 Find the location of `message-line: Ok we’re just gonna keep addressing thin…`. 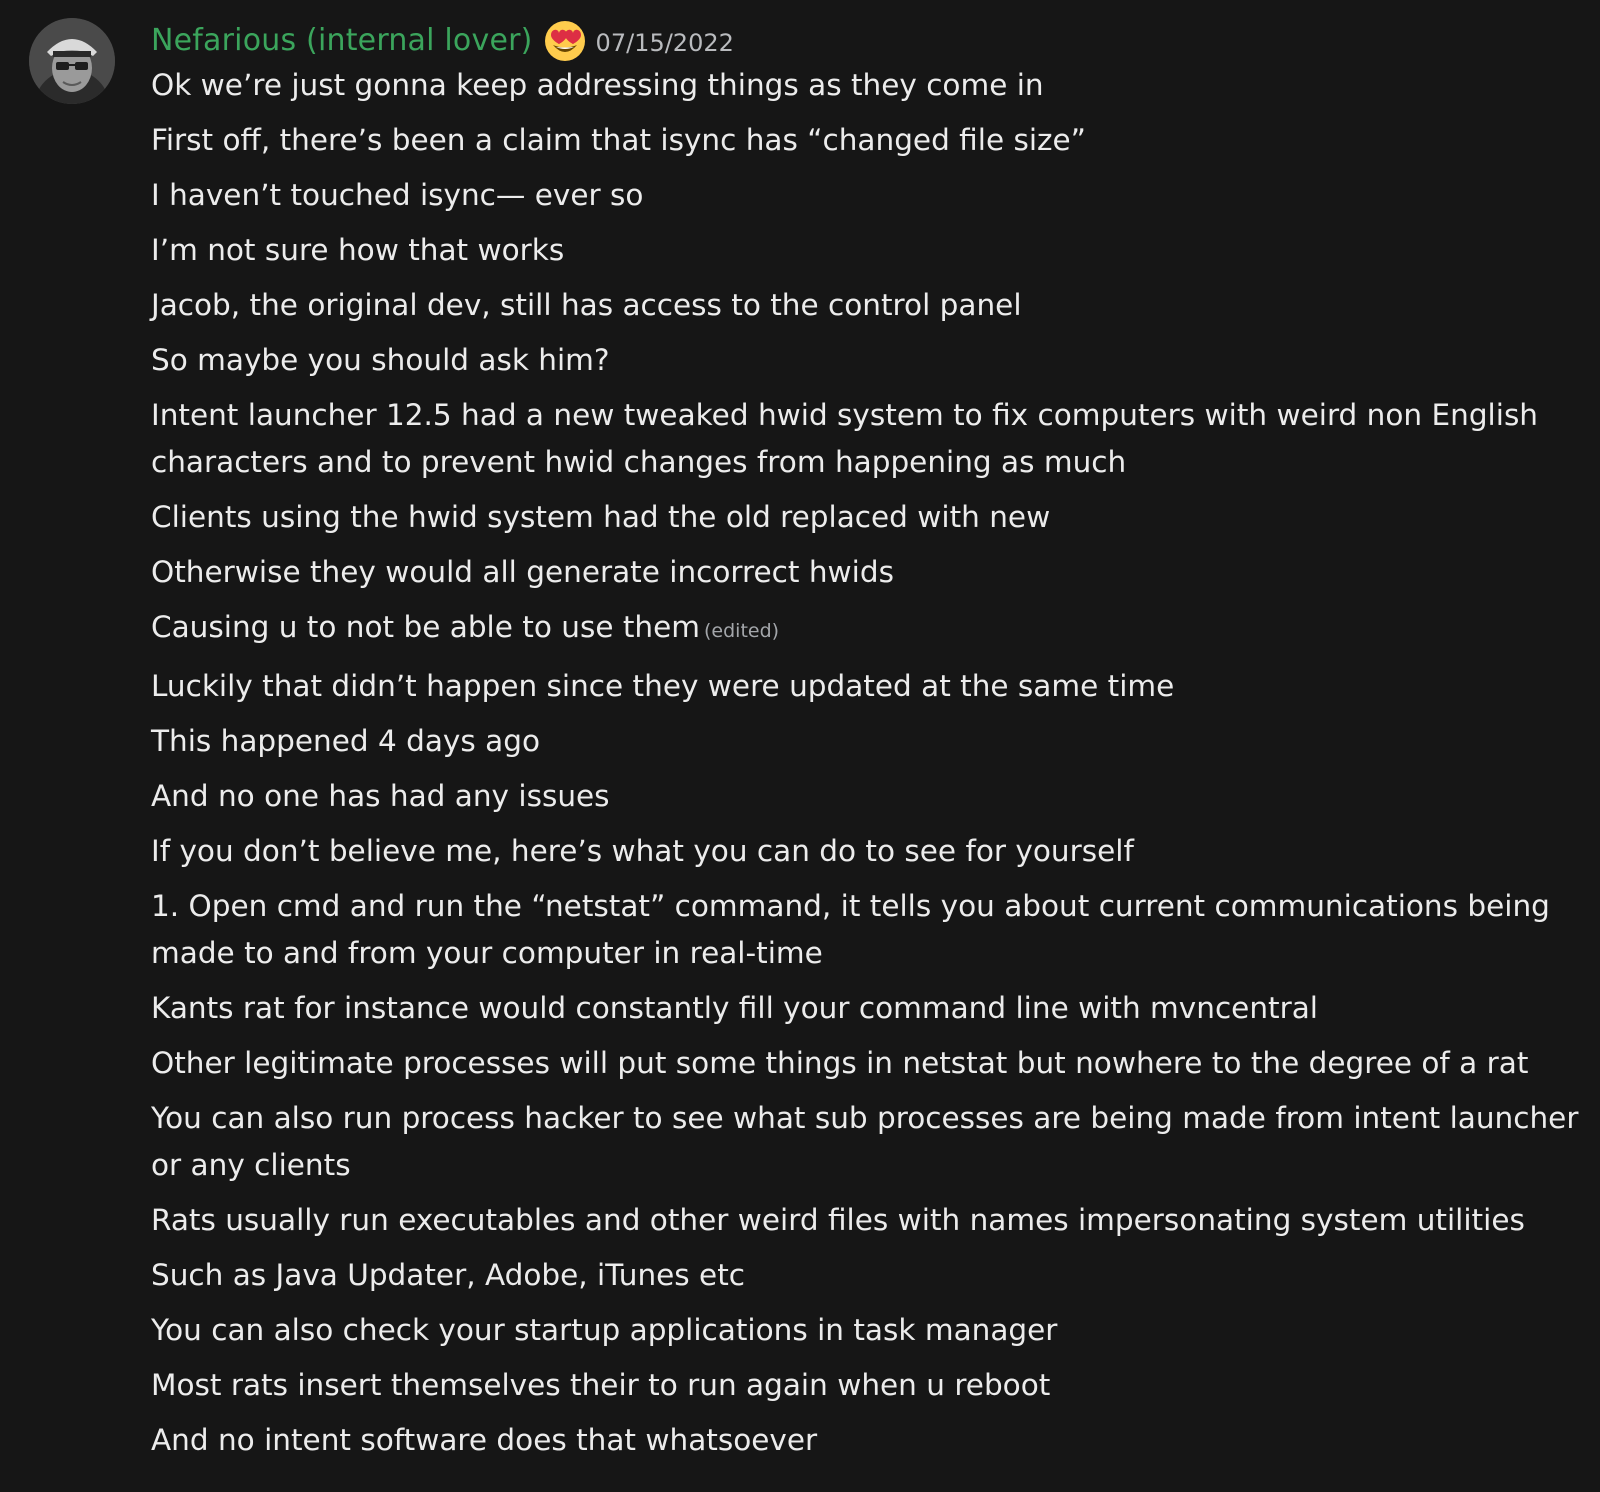

message-line: Ok we’re just gonna keep addressing thin… is located at coordinates (871, 85).